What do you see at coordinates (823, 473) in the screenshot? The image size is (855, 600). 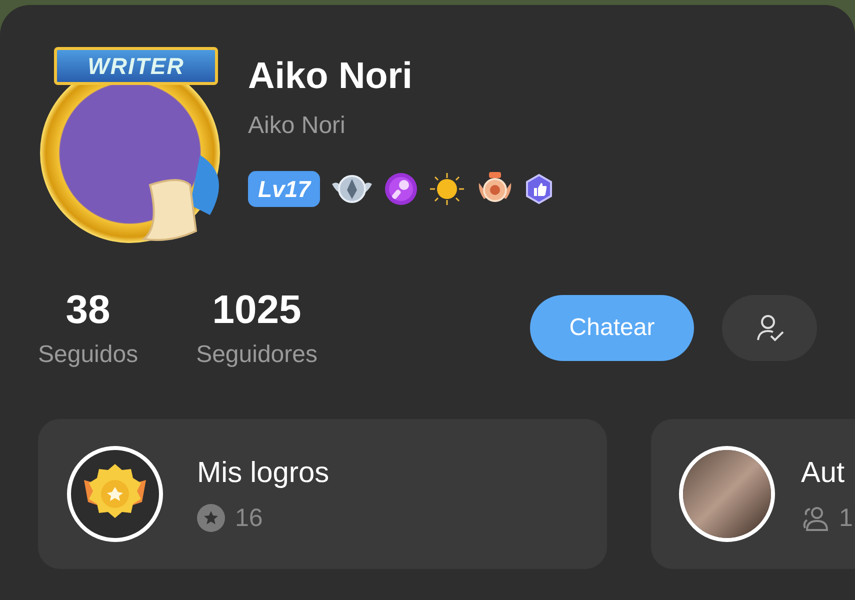 I see `card-title: Aut` at bounding box center [823, 473].